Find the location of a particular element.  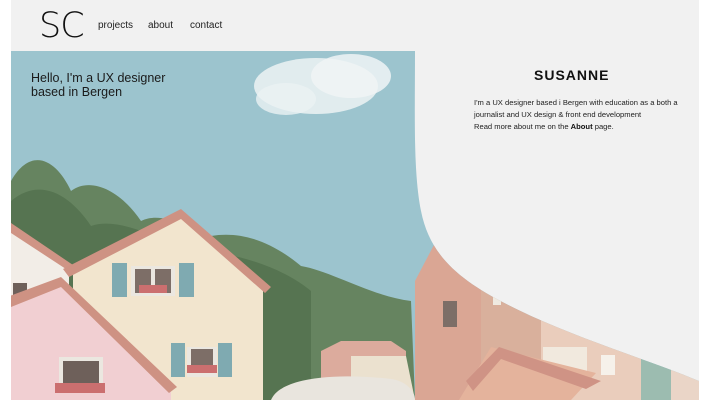

hero-greeting-line2: based in Bergen is located at coordinates (77, 92).